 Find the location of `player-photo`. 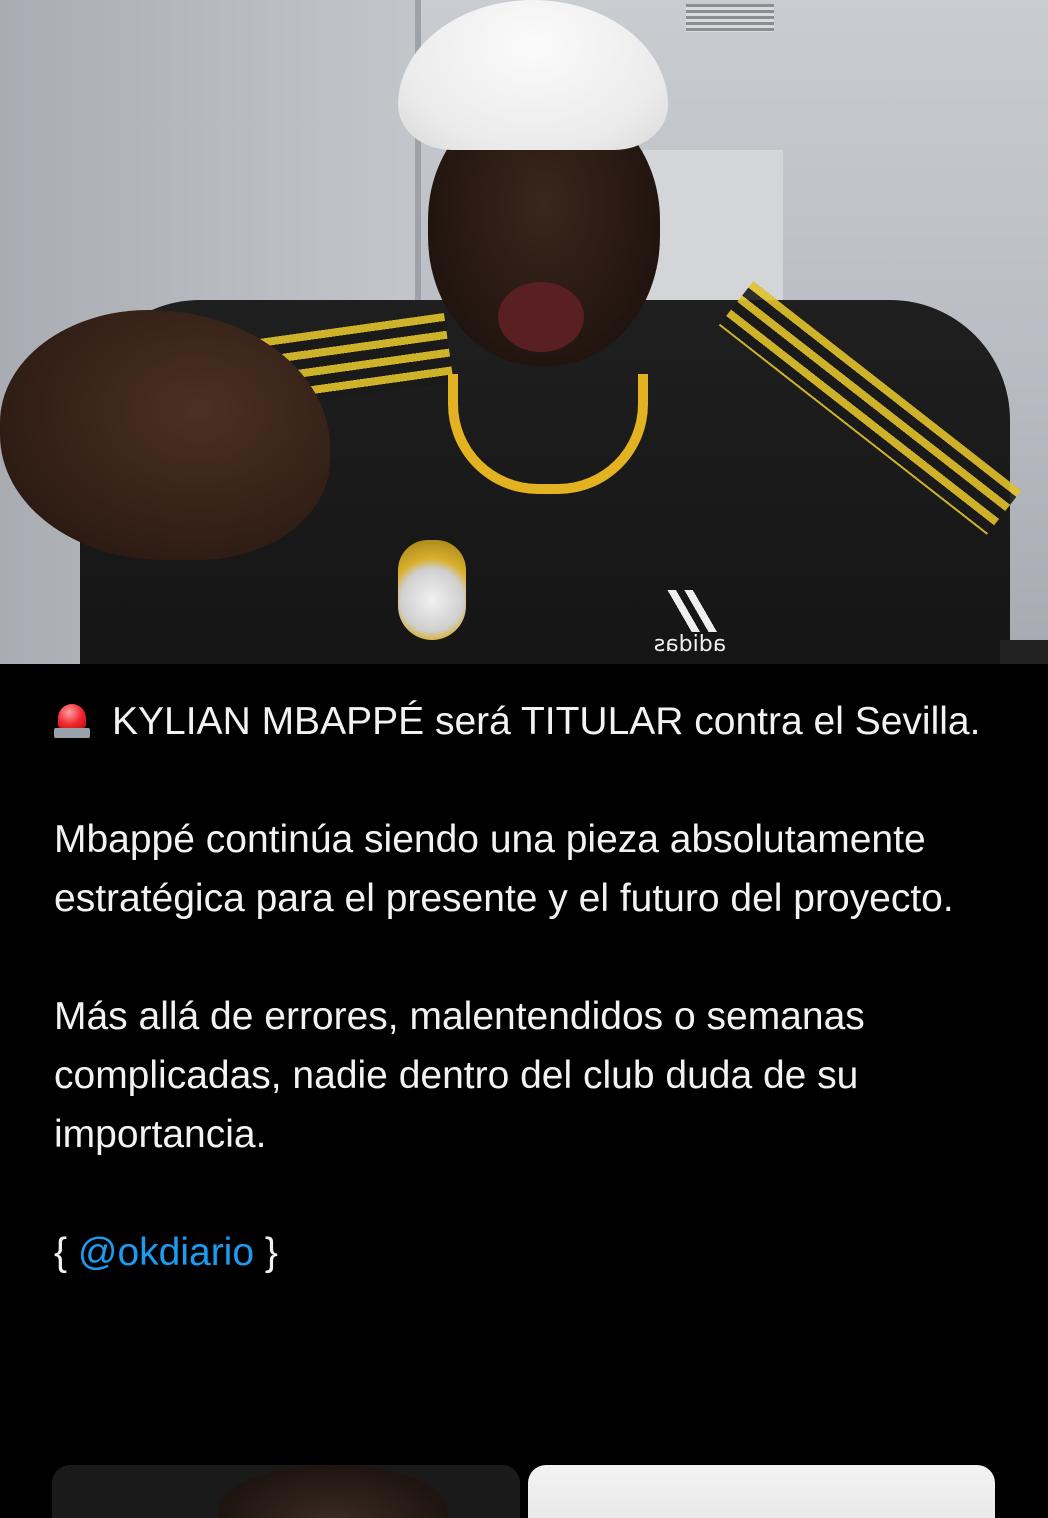

player-photo is located at coordinates (333, 1491).